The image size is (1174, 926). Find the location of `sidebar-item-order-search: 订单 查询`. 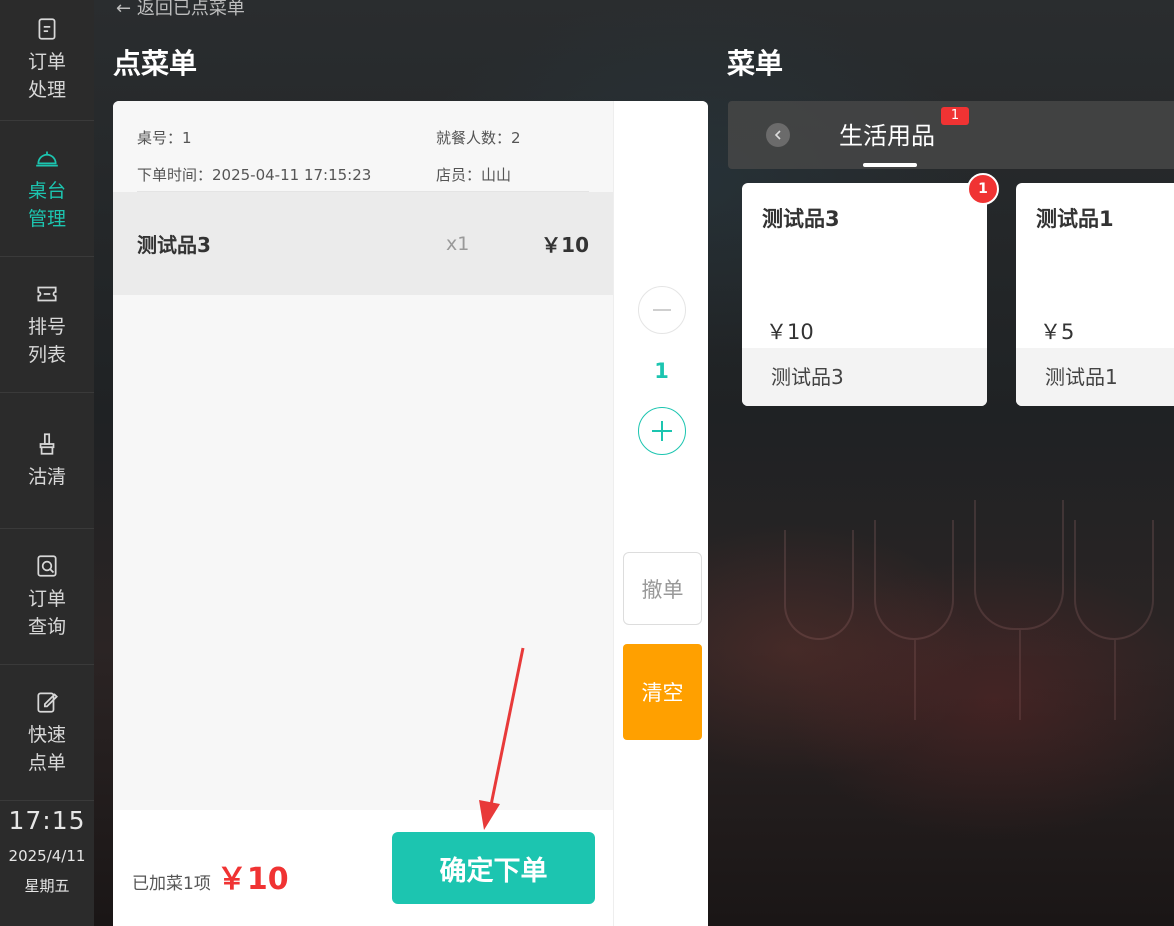

sidebar-item-order-search: 订单 查询 is located at coordinates (47, 597).